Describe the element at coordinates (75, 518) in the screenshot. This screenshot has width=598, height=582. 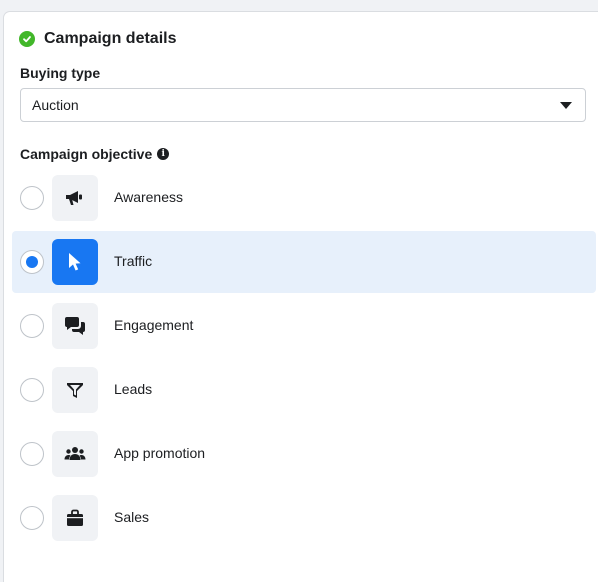
I see `shopping-bag-icon` at that location.